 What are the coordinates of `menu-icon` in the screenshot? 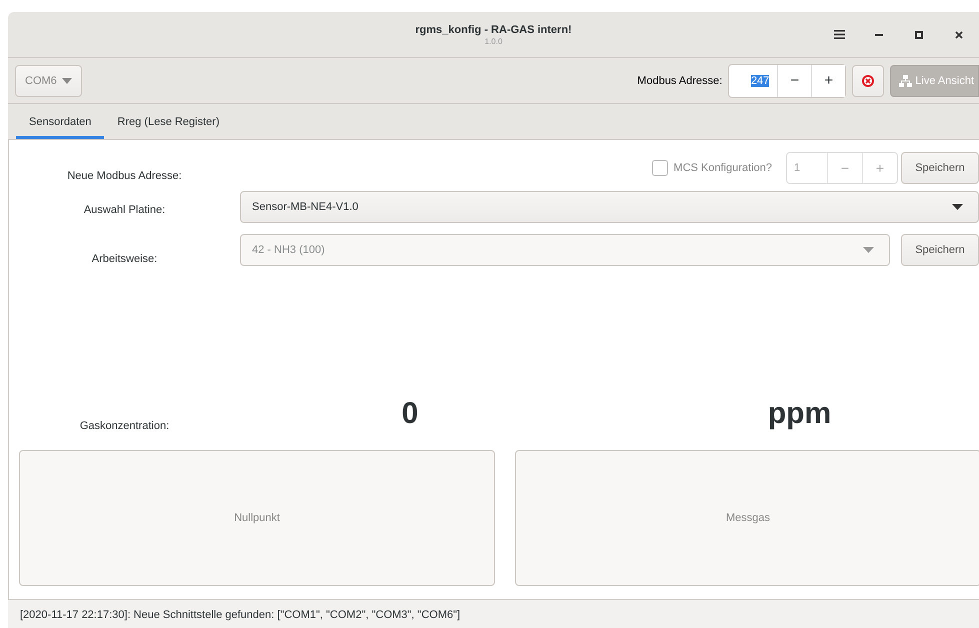 It's located at (839, 34).